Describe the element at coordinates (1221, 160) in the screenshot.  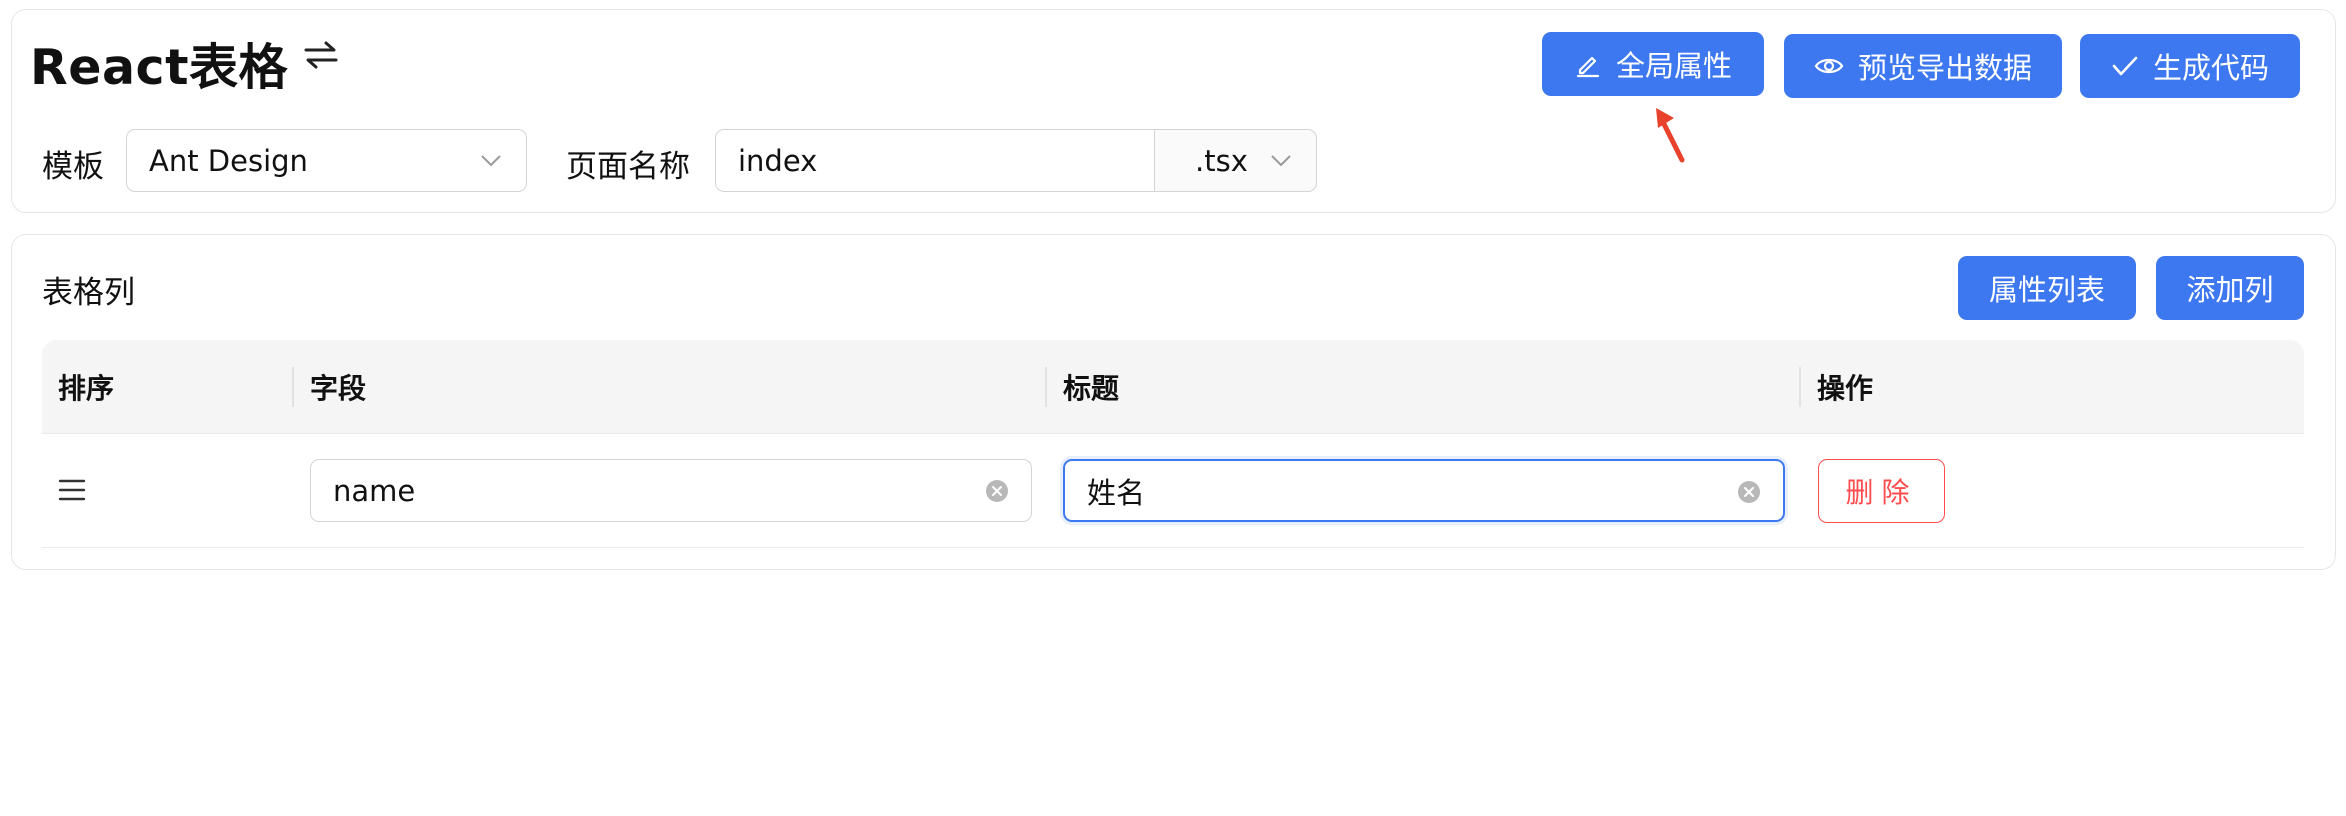
I see `extension-value: .tsx` at that location.